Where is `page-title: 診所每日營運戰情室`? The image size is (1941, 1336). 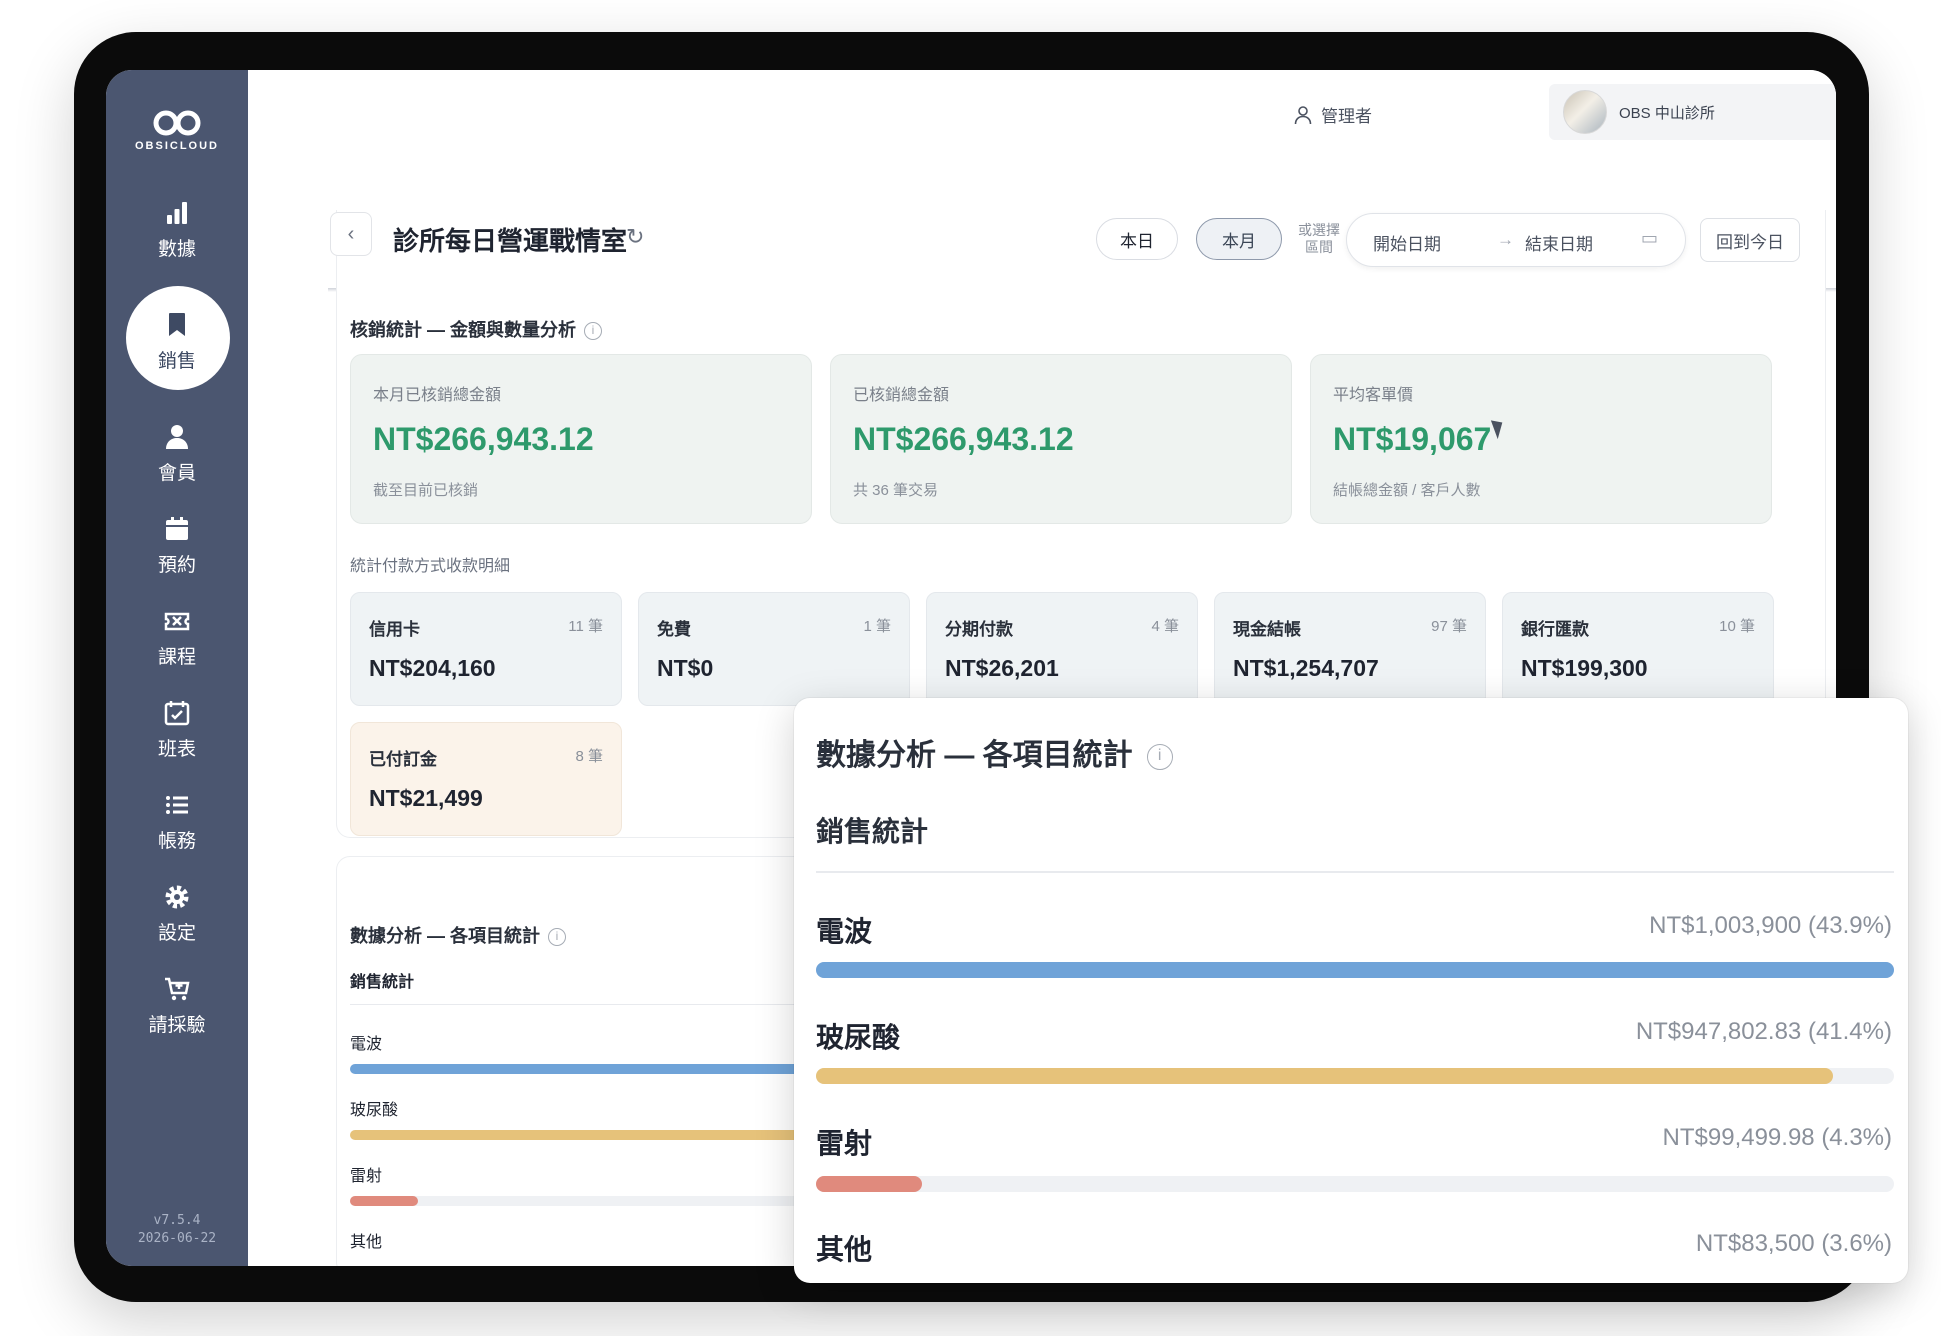 page-title: 診所每日營運戰情室 is located at coordinates (510, 241).